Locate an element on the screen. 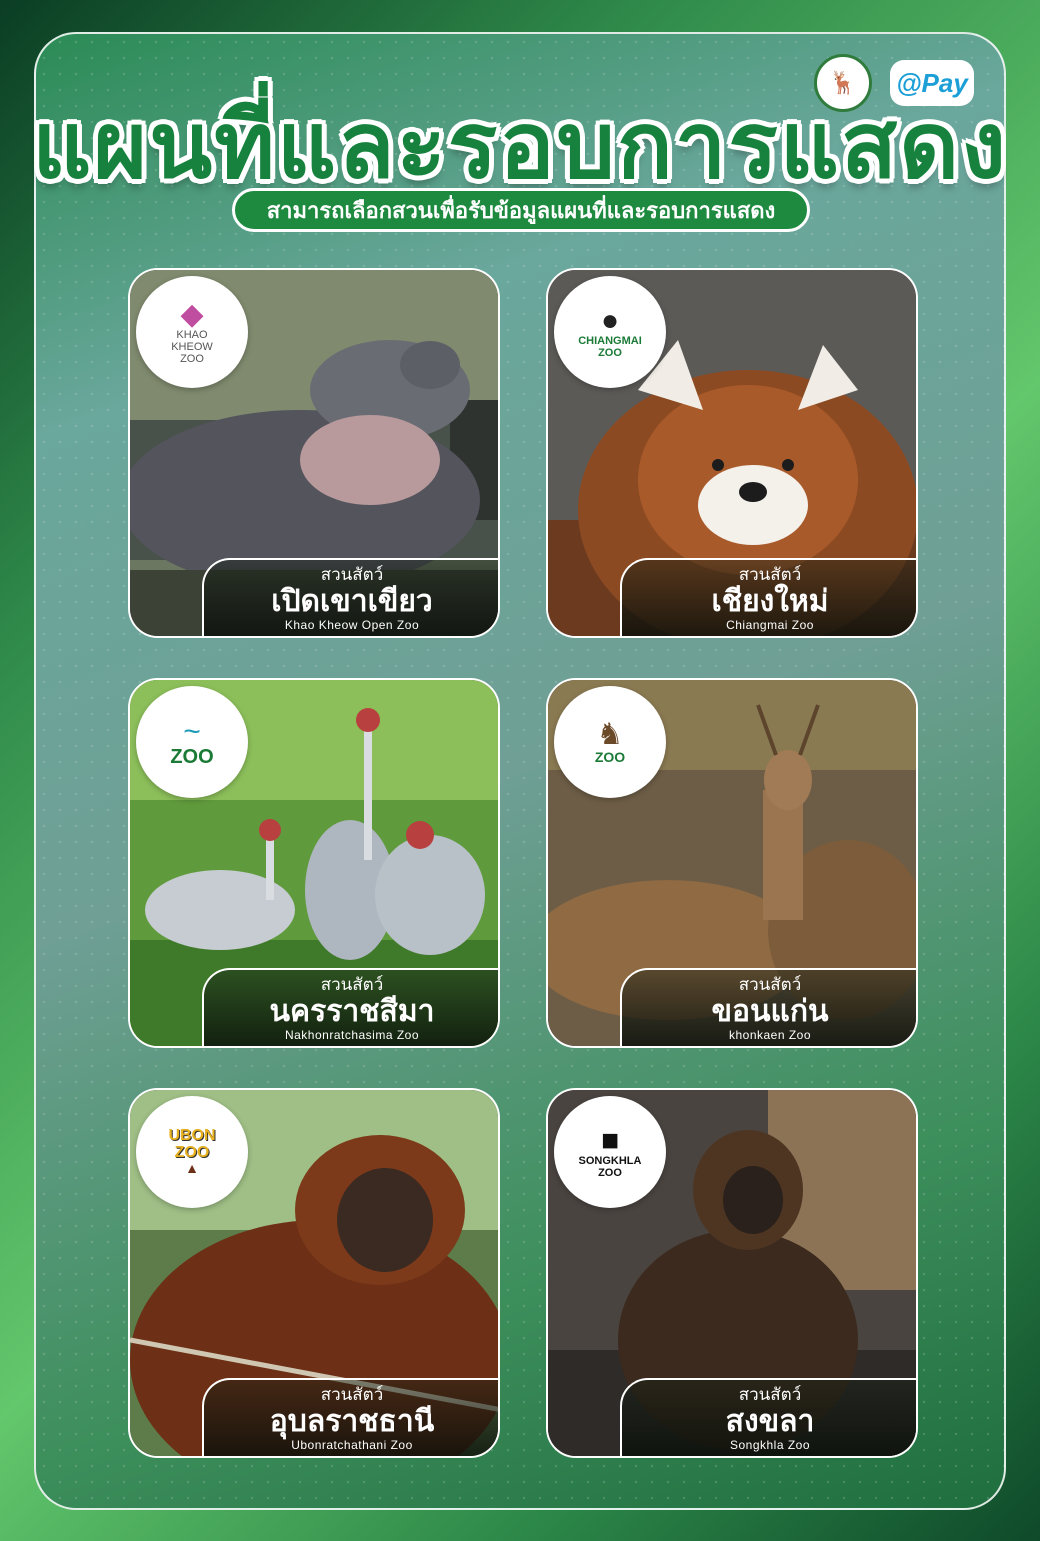 The width and height of the screenshot is (1040, 1541). zoo-logo-chiangmai: ● CHIANGMAI ZOO is located at coordinates (610, 332).